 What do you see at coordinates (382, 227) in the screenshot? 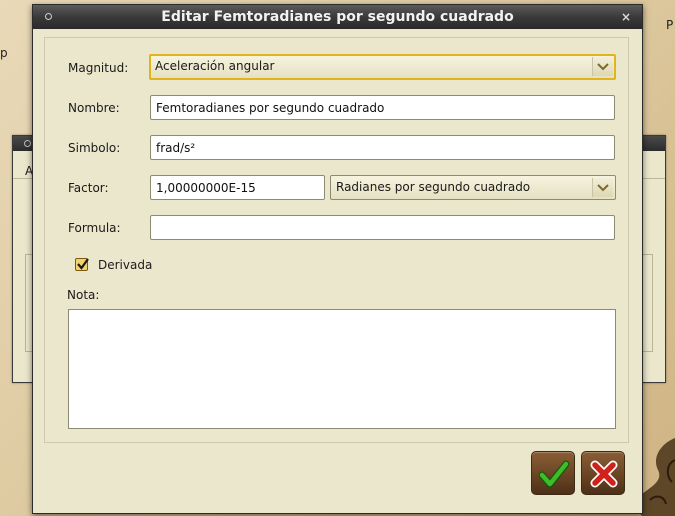
I see `formula-input` at bounding box center [382, 227].